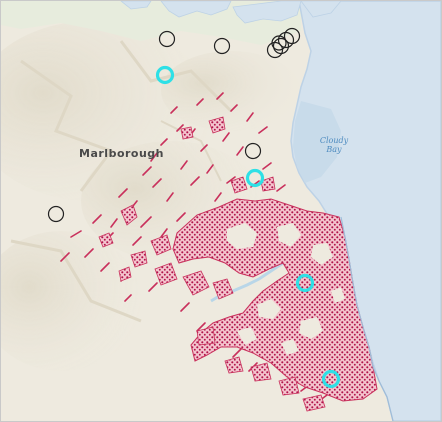  Describe the element at coordinates (333, 149) in the screenshot. I see `bay-label-line2: Bay` at that location.